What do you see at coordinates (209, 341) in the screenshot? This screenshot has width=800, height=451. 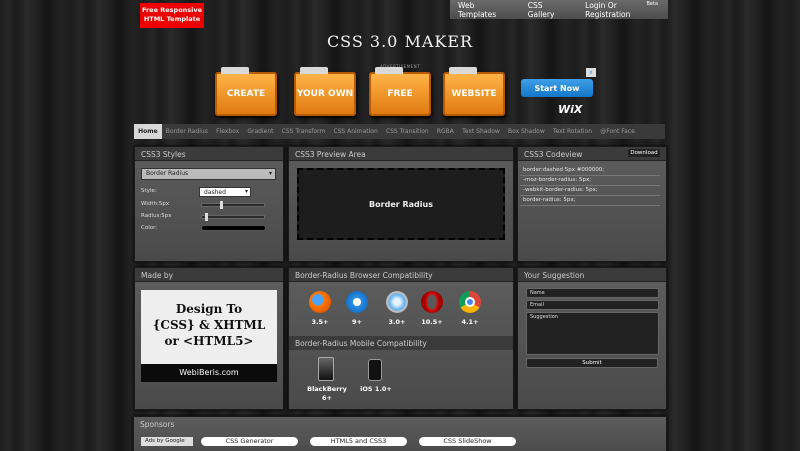 I see `banner-line-3: or <HTML5>` at bounding box center [209, 341].